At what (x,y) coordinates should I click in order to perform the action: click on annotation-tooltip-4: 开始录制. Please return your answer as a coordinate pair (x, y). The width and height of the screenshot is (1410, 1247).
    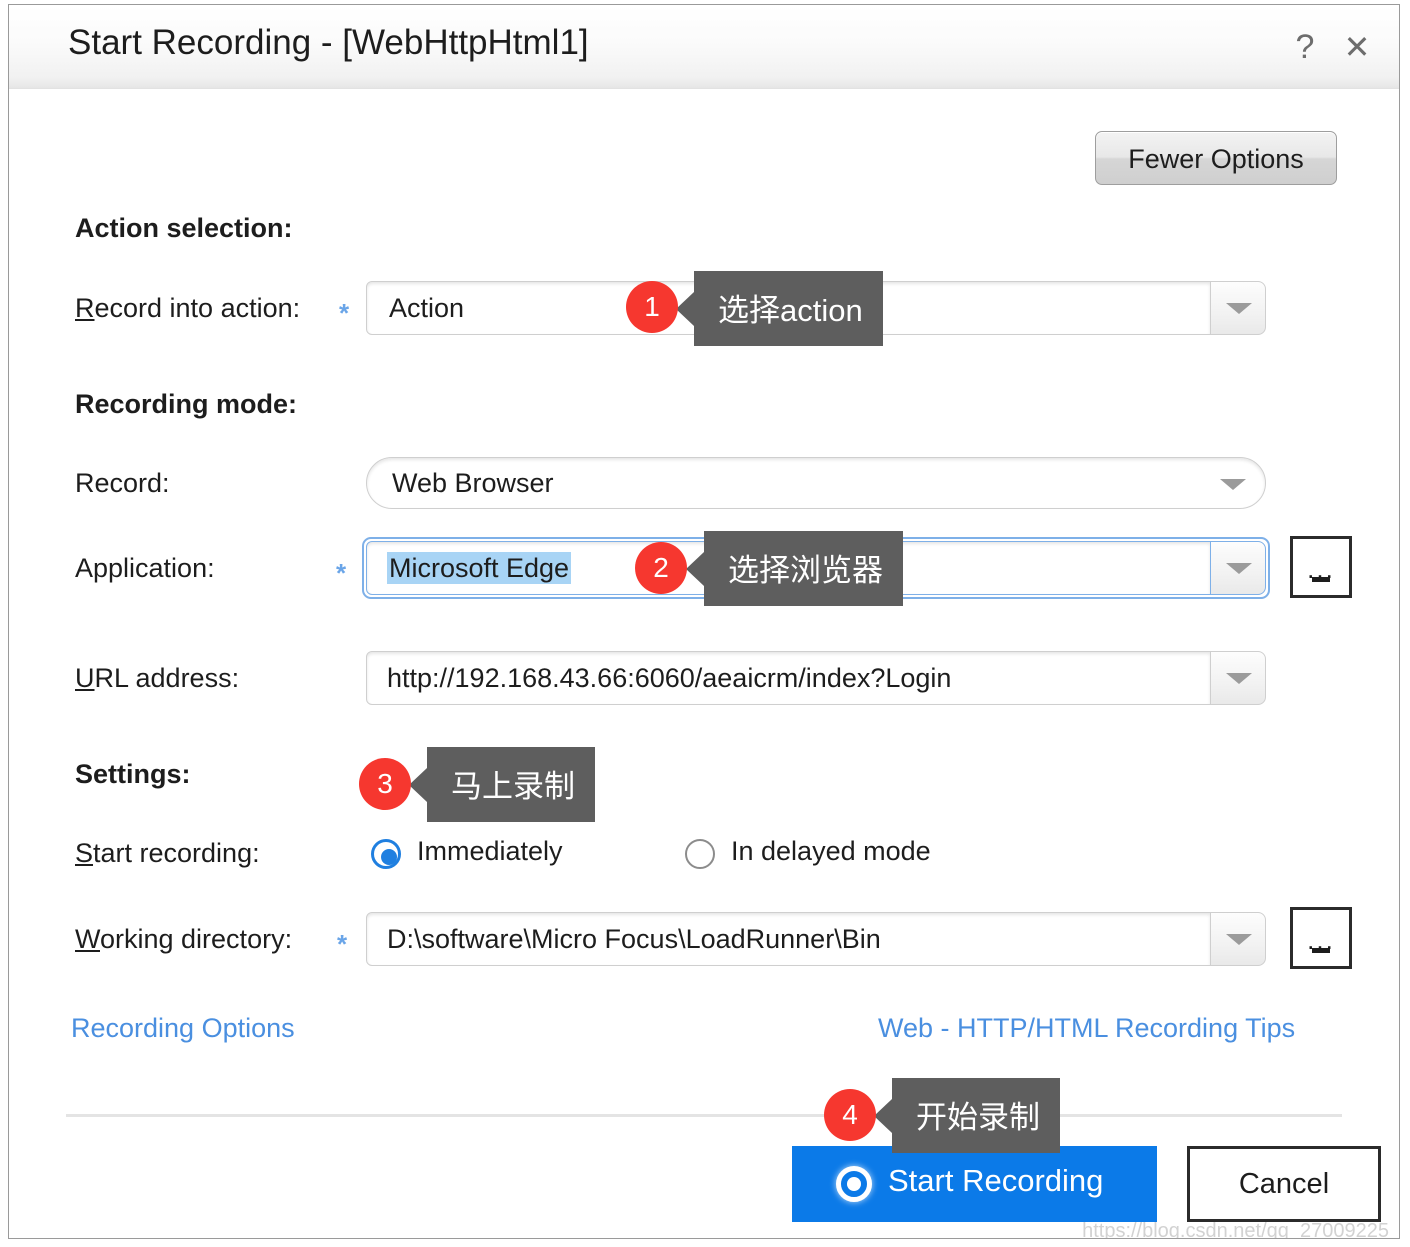
    Looking at the image, I should click on (967, 1115).